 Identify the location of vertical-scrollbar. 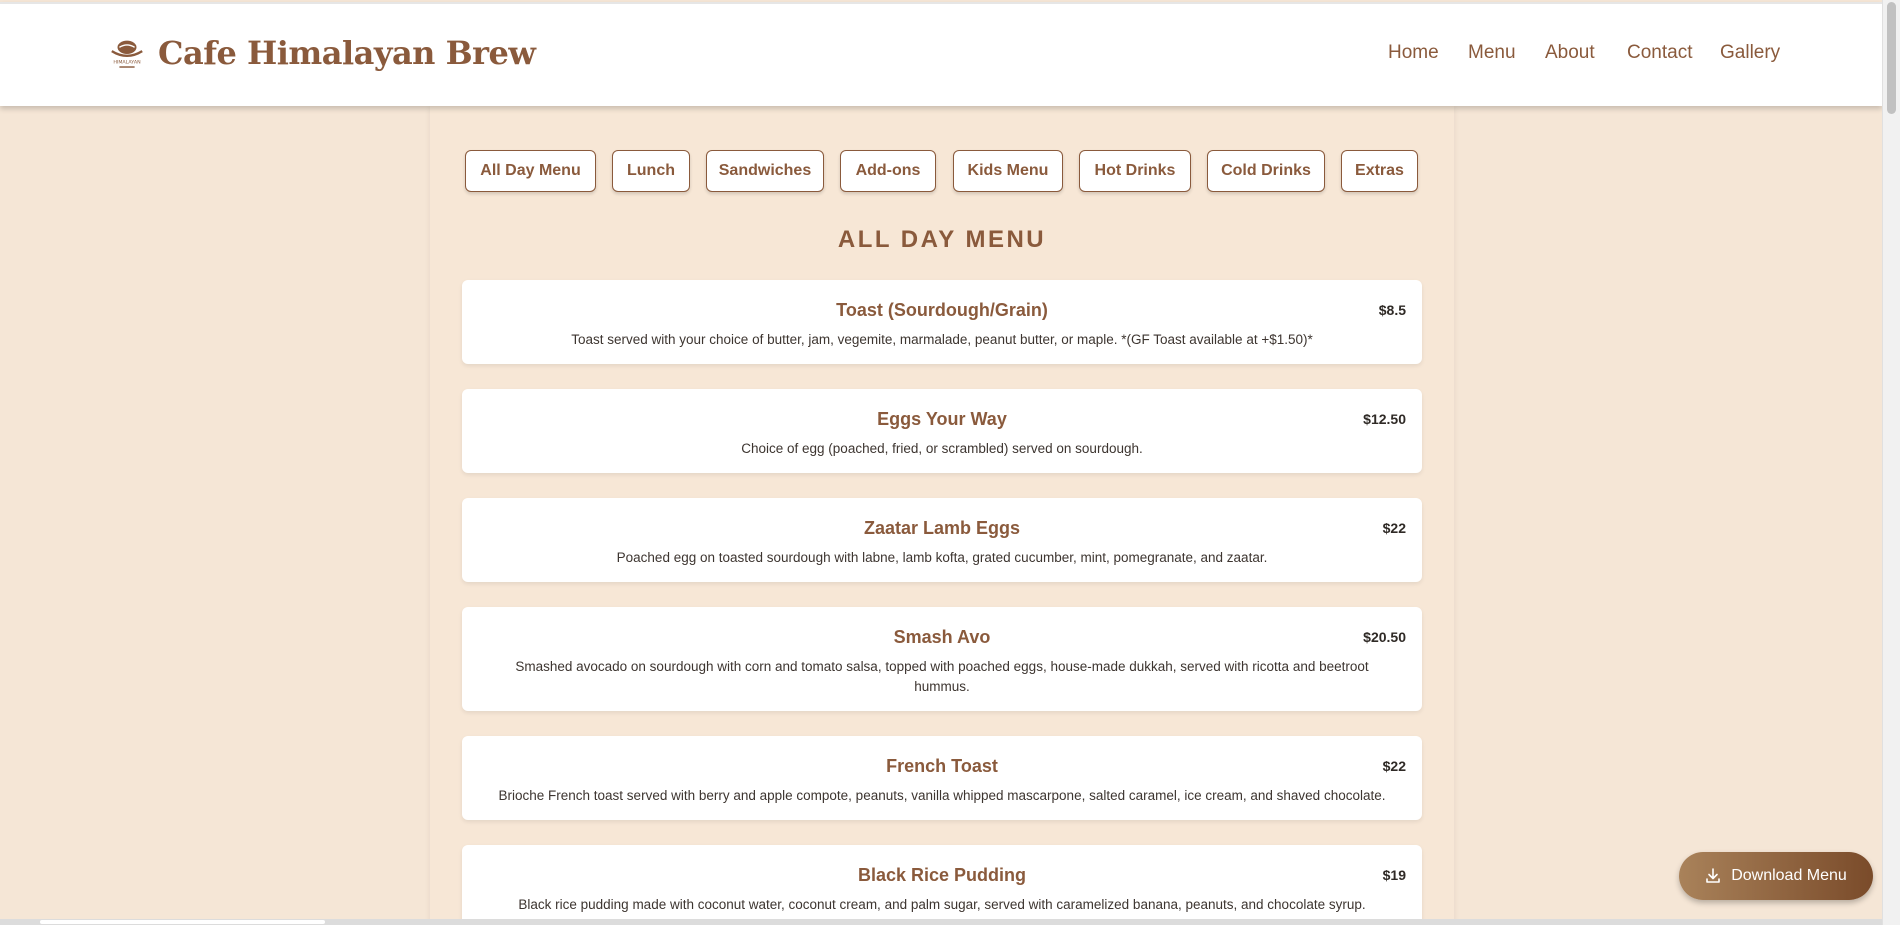
(1891, 462).